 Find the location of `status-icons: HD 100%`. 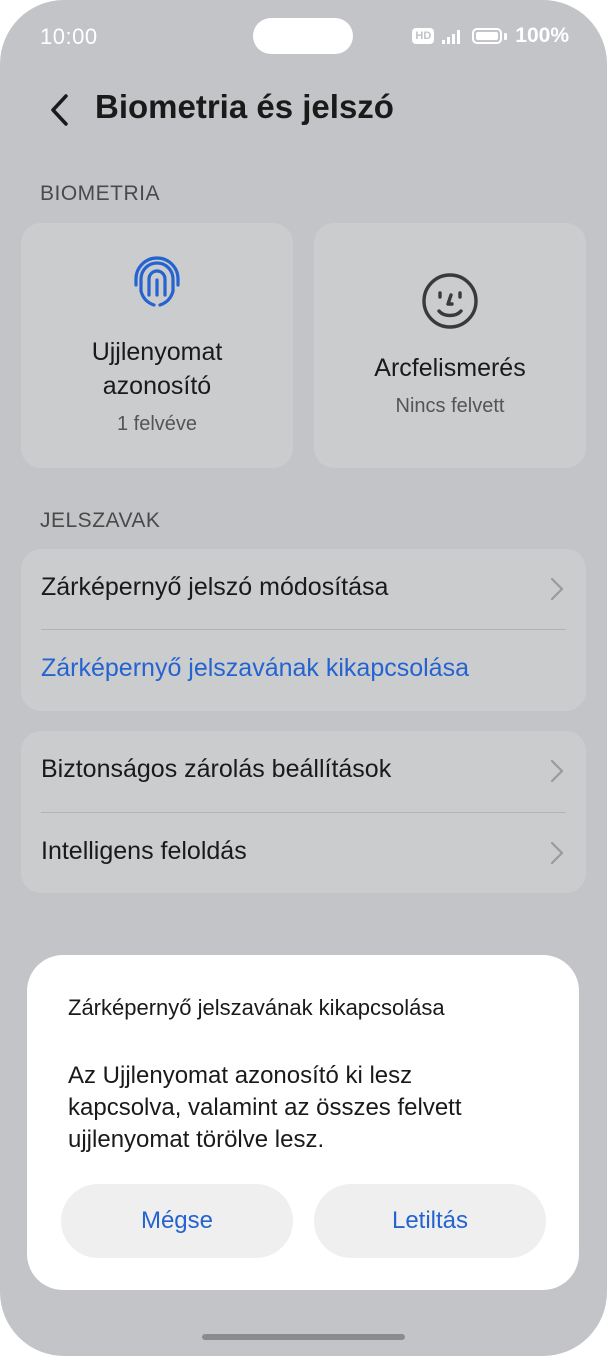

status-icons: HD 100% is located at coordinates (490, 36).